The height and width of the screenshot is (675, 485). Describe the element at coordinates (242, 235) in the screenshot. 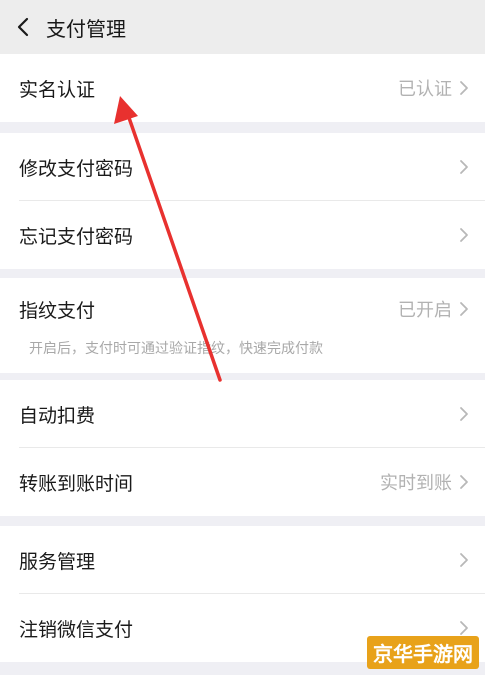

I see `menu-item-forgot-password: 忘记支付密码` at that location.